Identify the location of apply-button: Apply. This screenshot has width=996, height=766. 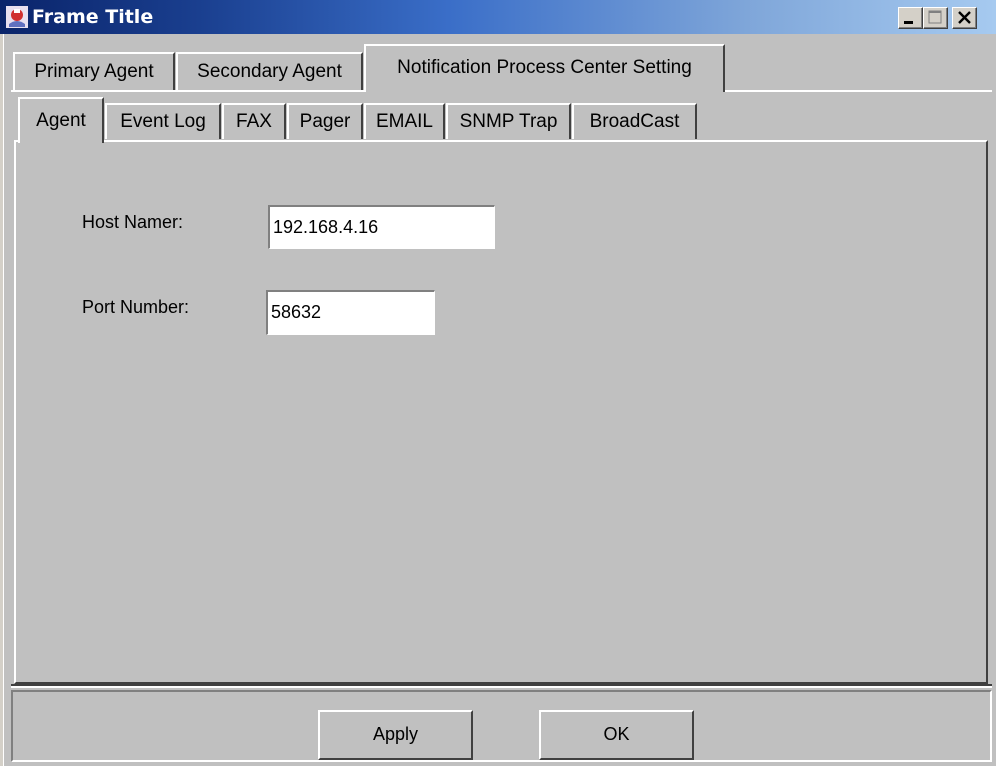
(395, 735).